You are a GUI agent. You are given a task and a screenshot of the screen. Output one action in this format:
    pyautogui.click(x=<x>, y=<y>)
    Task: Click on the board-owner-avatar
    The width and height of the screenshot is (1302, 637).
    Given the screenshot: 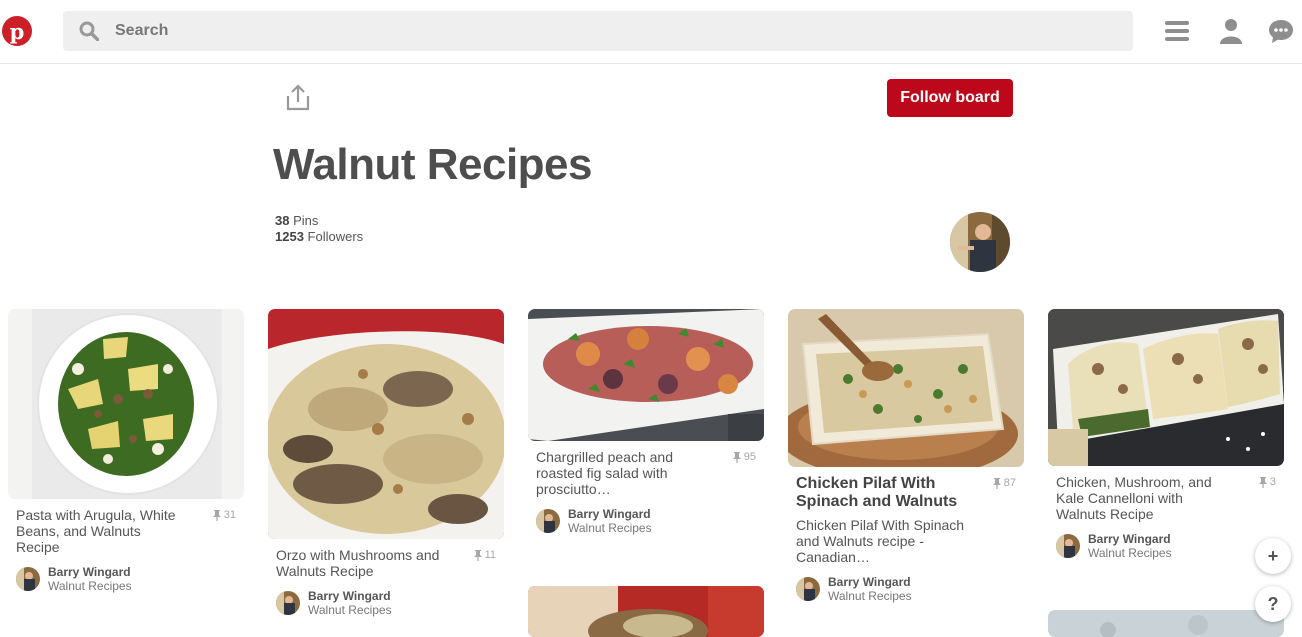 What is the action you would take?
    pyautogui.click(x=980, y=242)
    